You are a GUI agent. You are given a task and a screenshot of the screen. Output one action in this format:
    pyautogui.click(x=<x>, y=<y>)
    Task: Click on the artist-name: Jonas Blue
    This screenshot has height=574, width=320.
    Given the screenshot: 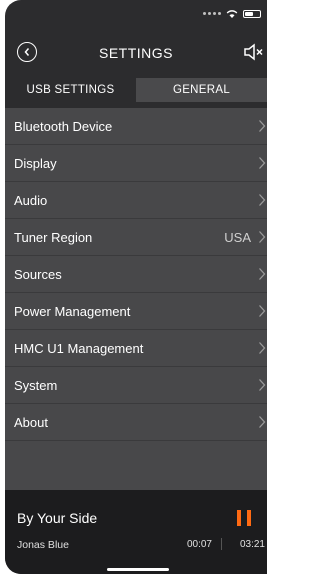 What is the action you would take?
    pyautogui.click(x=43, y=545)
    